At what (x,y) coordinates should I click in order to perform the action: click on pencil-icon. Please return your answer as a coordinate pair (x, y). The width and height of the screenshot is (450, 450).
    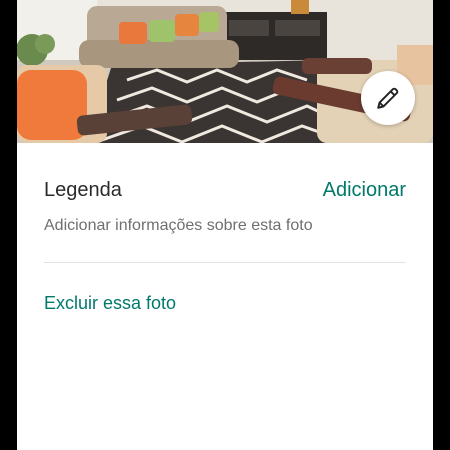
    Looking at the image, I should click on (388, 98).